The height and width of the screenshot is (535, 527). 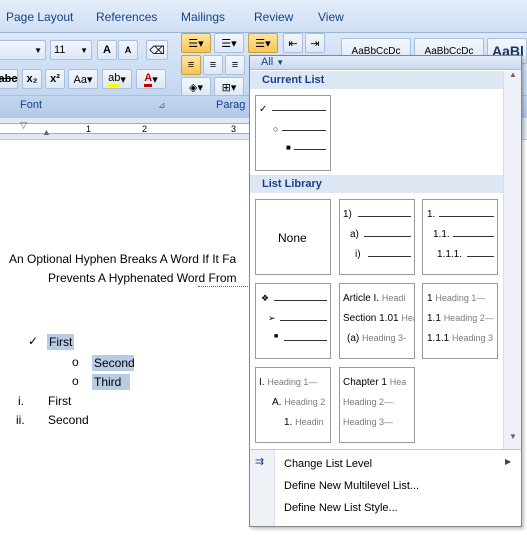 I want to click on decrease-indent-button: ⇤, so click(x=293, y=43).